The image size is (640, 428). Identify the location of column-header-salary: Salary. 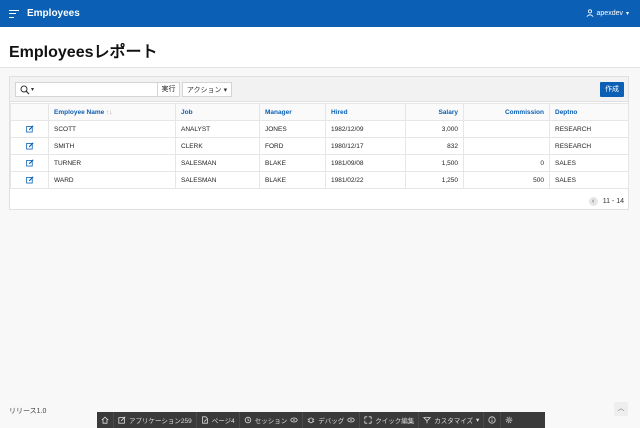
(434, 112).